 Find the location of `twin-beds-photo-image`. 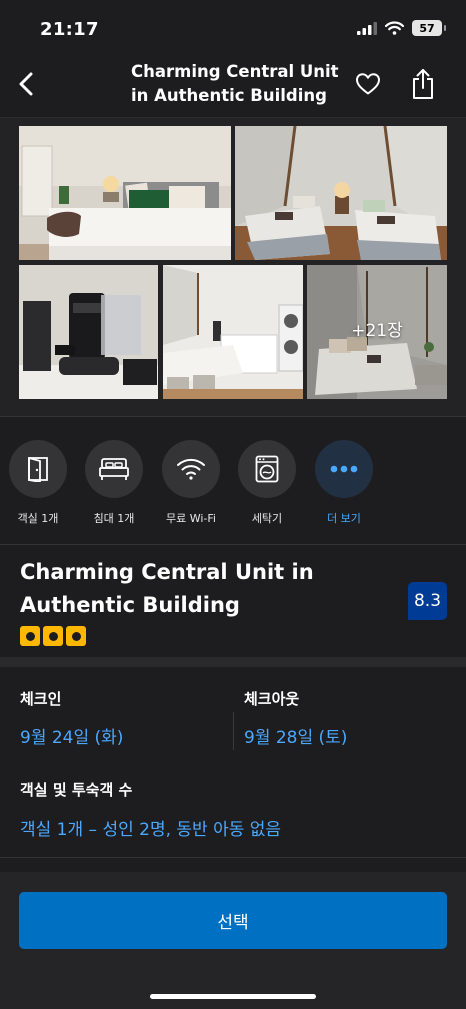

twin-beds-photo-image is located at coordinates (341, 193).